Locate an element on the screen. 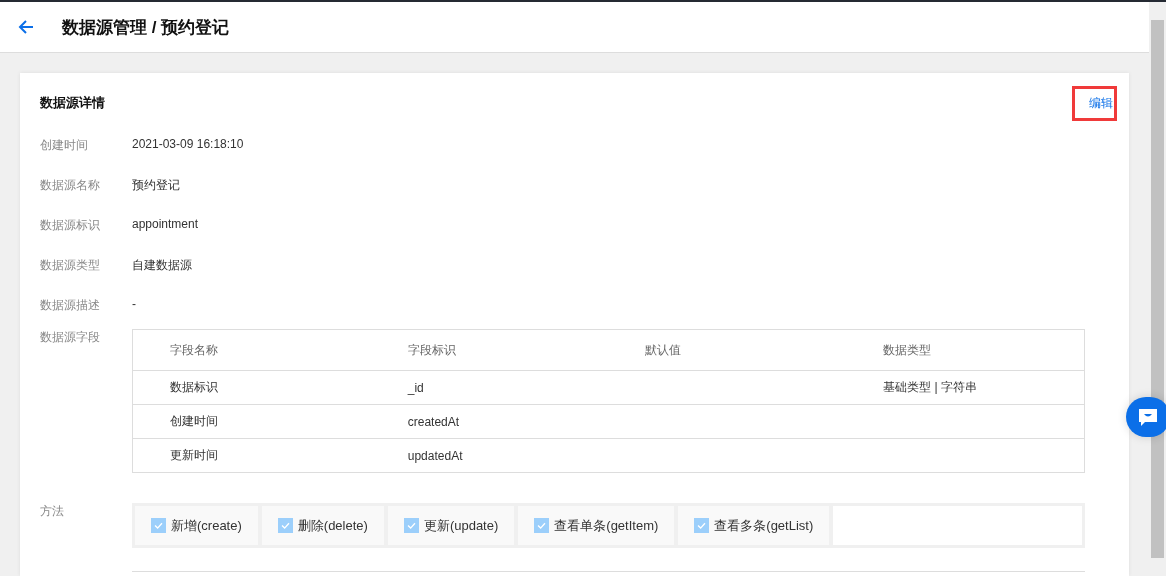 Image resolution: width=1166 pixels, height=576 pixels. field-label: 数据源标识 is located at coordinates (70, 225).